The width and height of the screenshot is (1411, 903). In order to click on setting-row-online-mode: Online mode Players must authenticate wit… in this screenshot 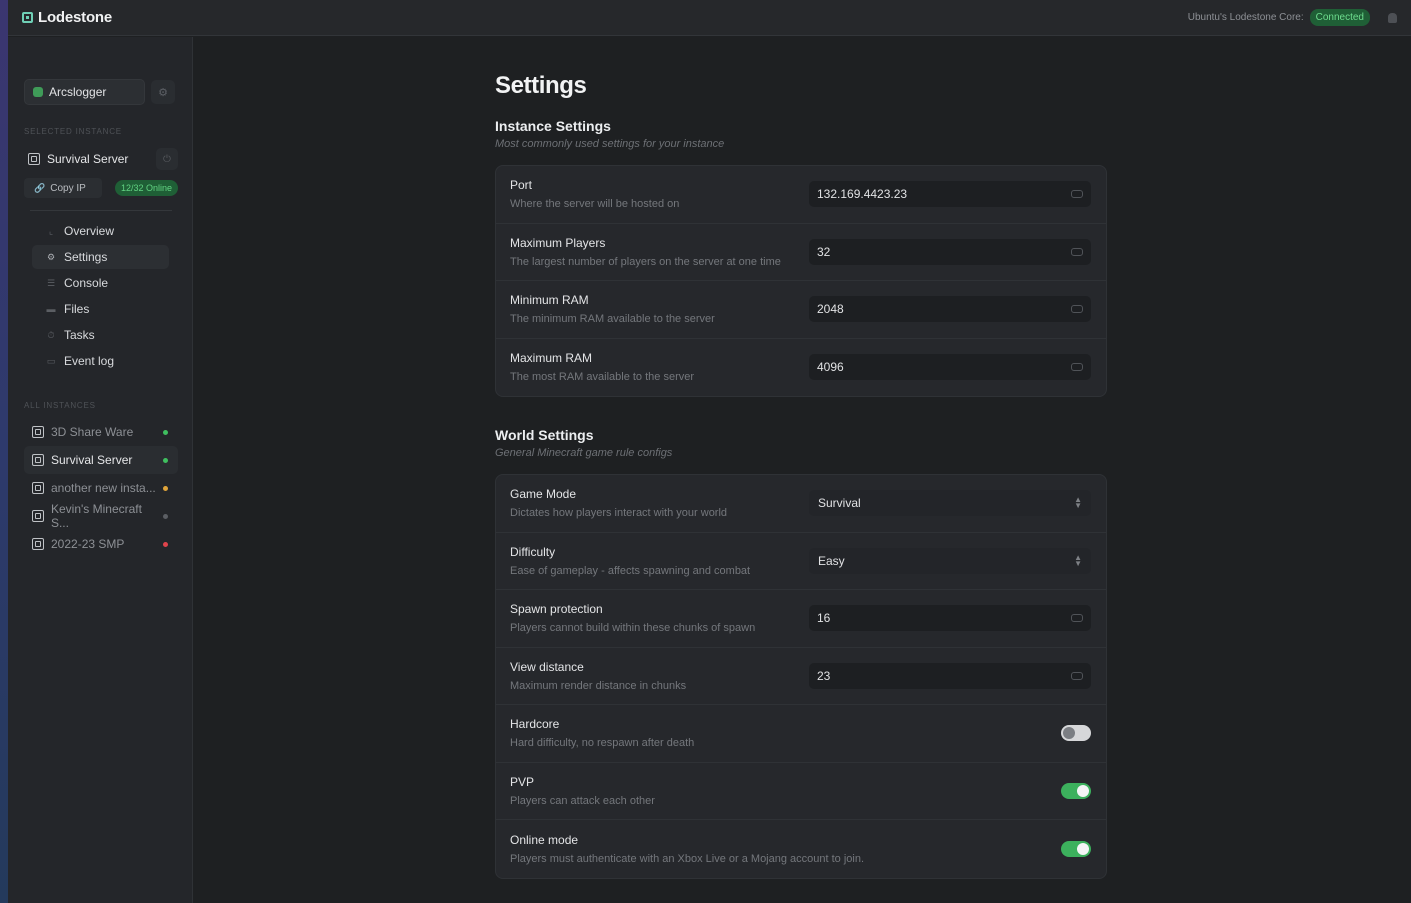, I will do `click(801, 849)`.